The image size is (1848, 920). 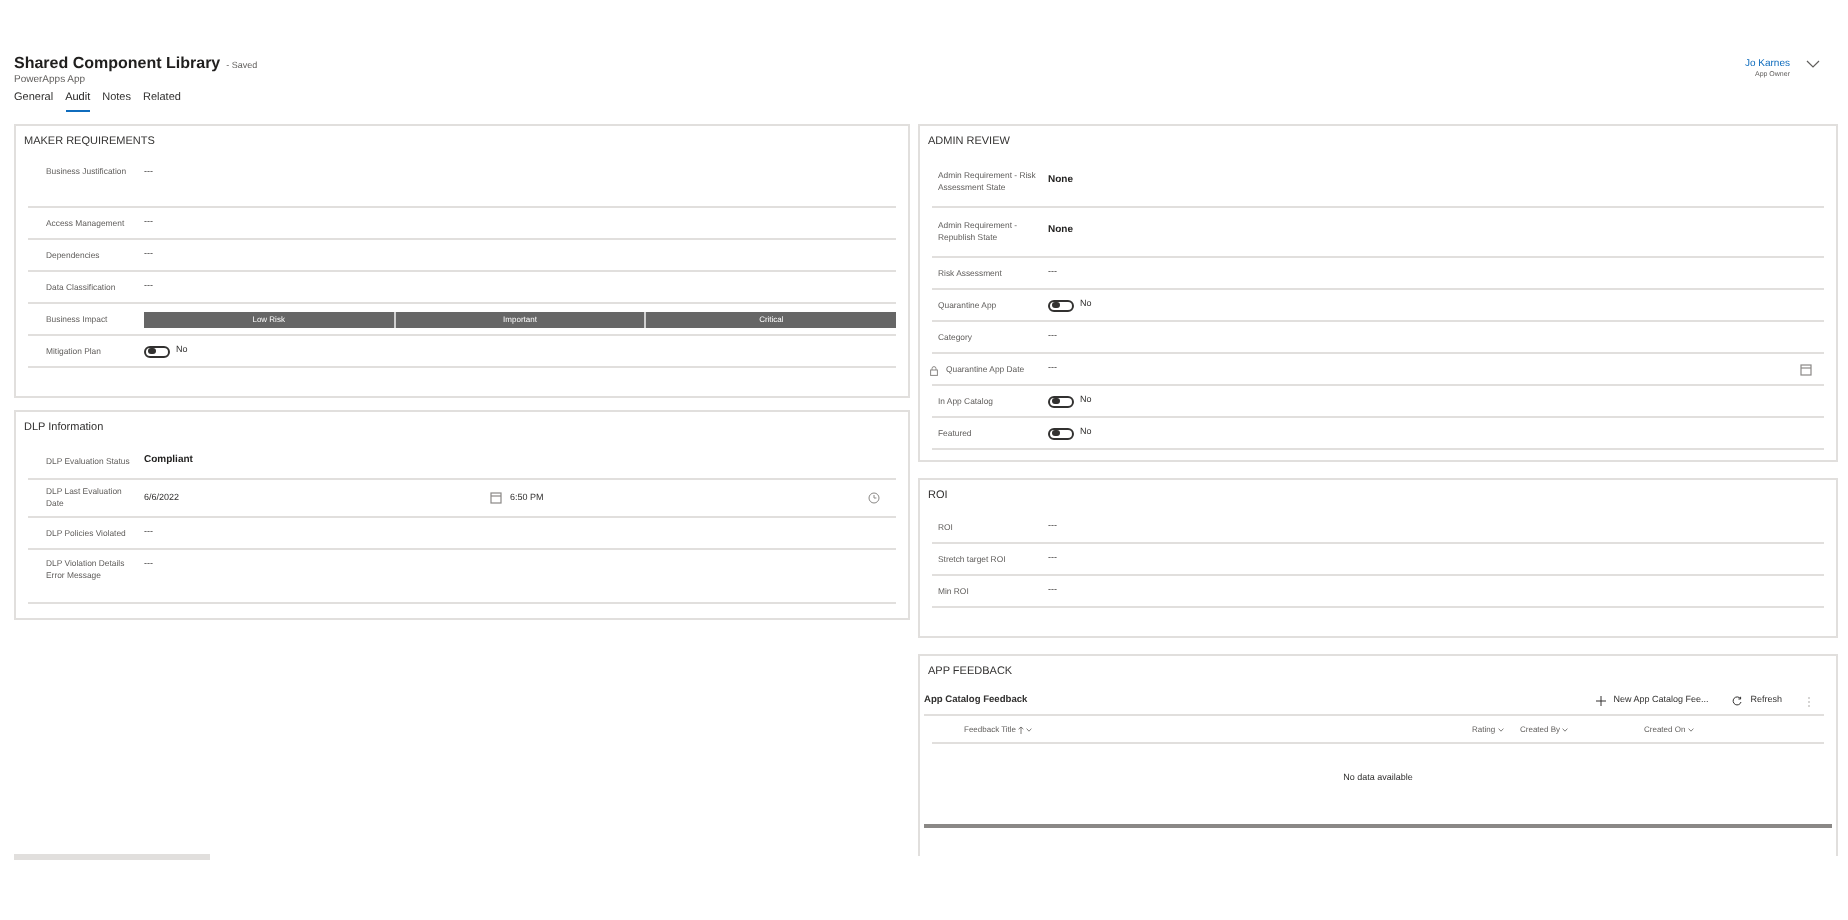 I want to click on plus-icon, so click(x=1600, y=701).